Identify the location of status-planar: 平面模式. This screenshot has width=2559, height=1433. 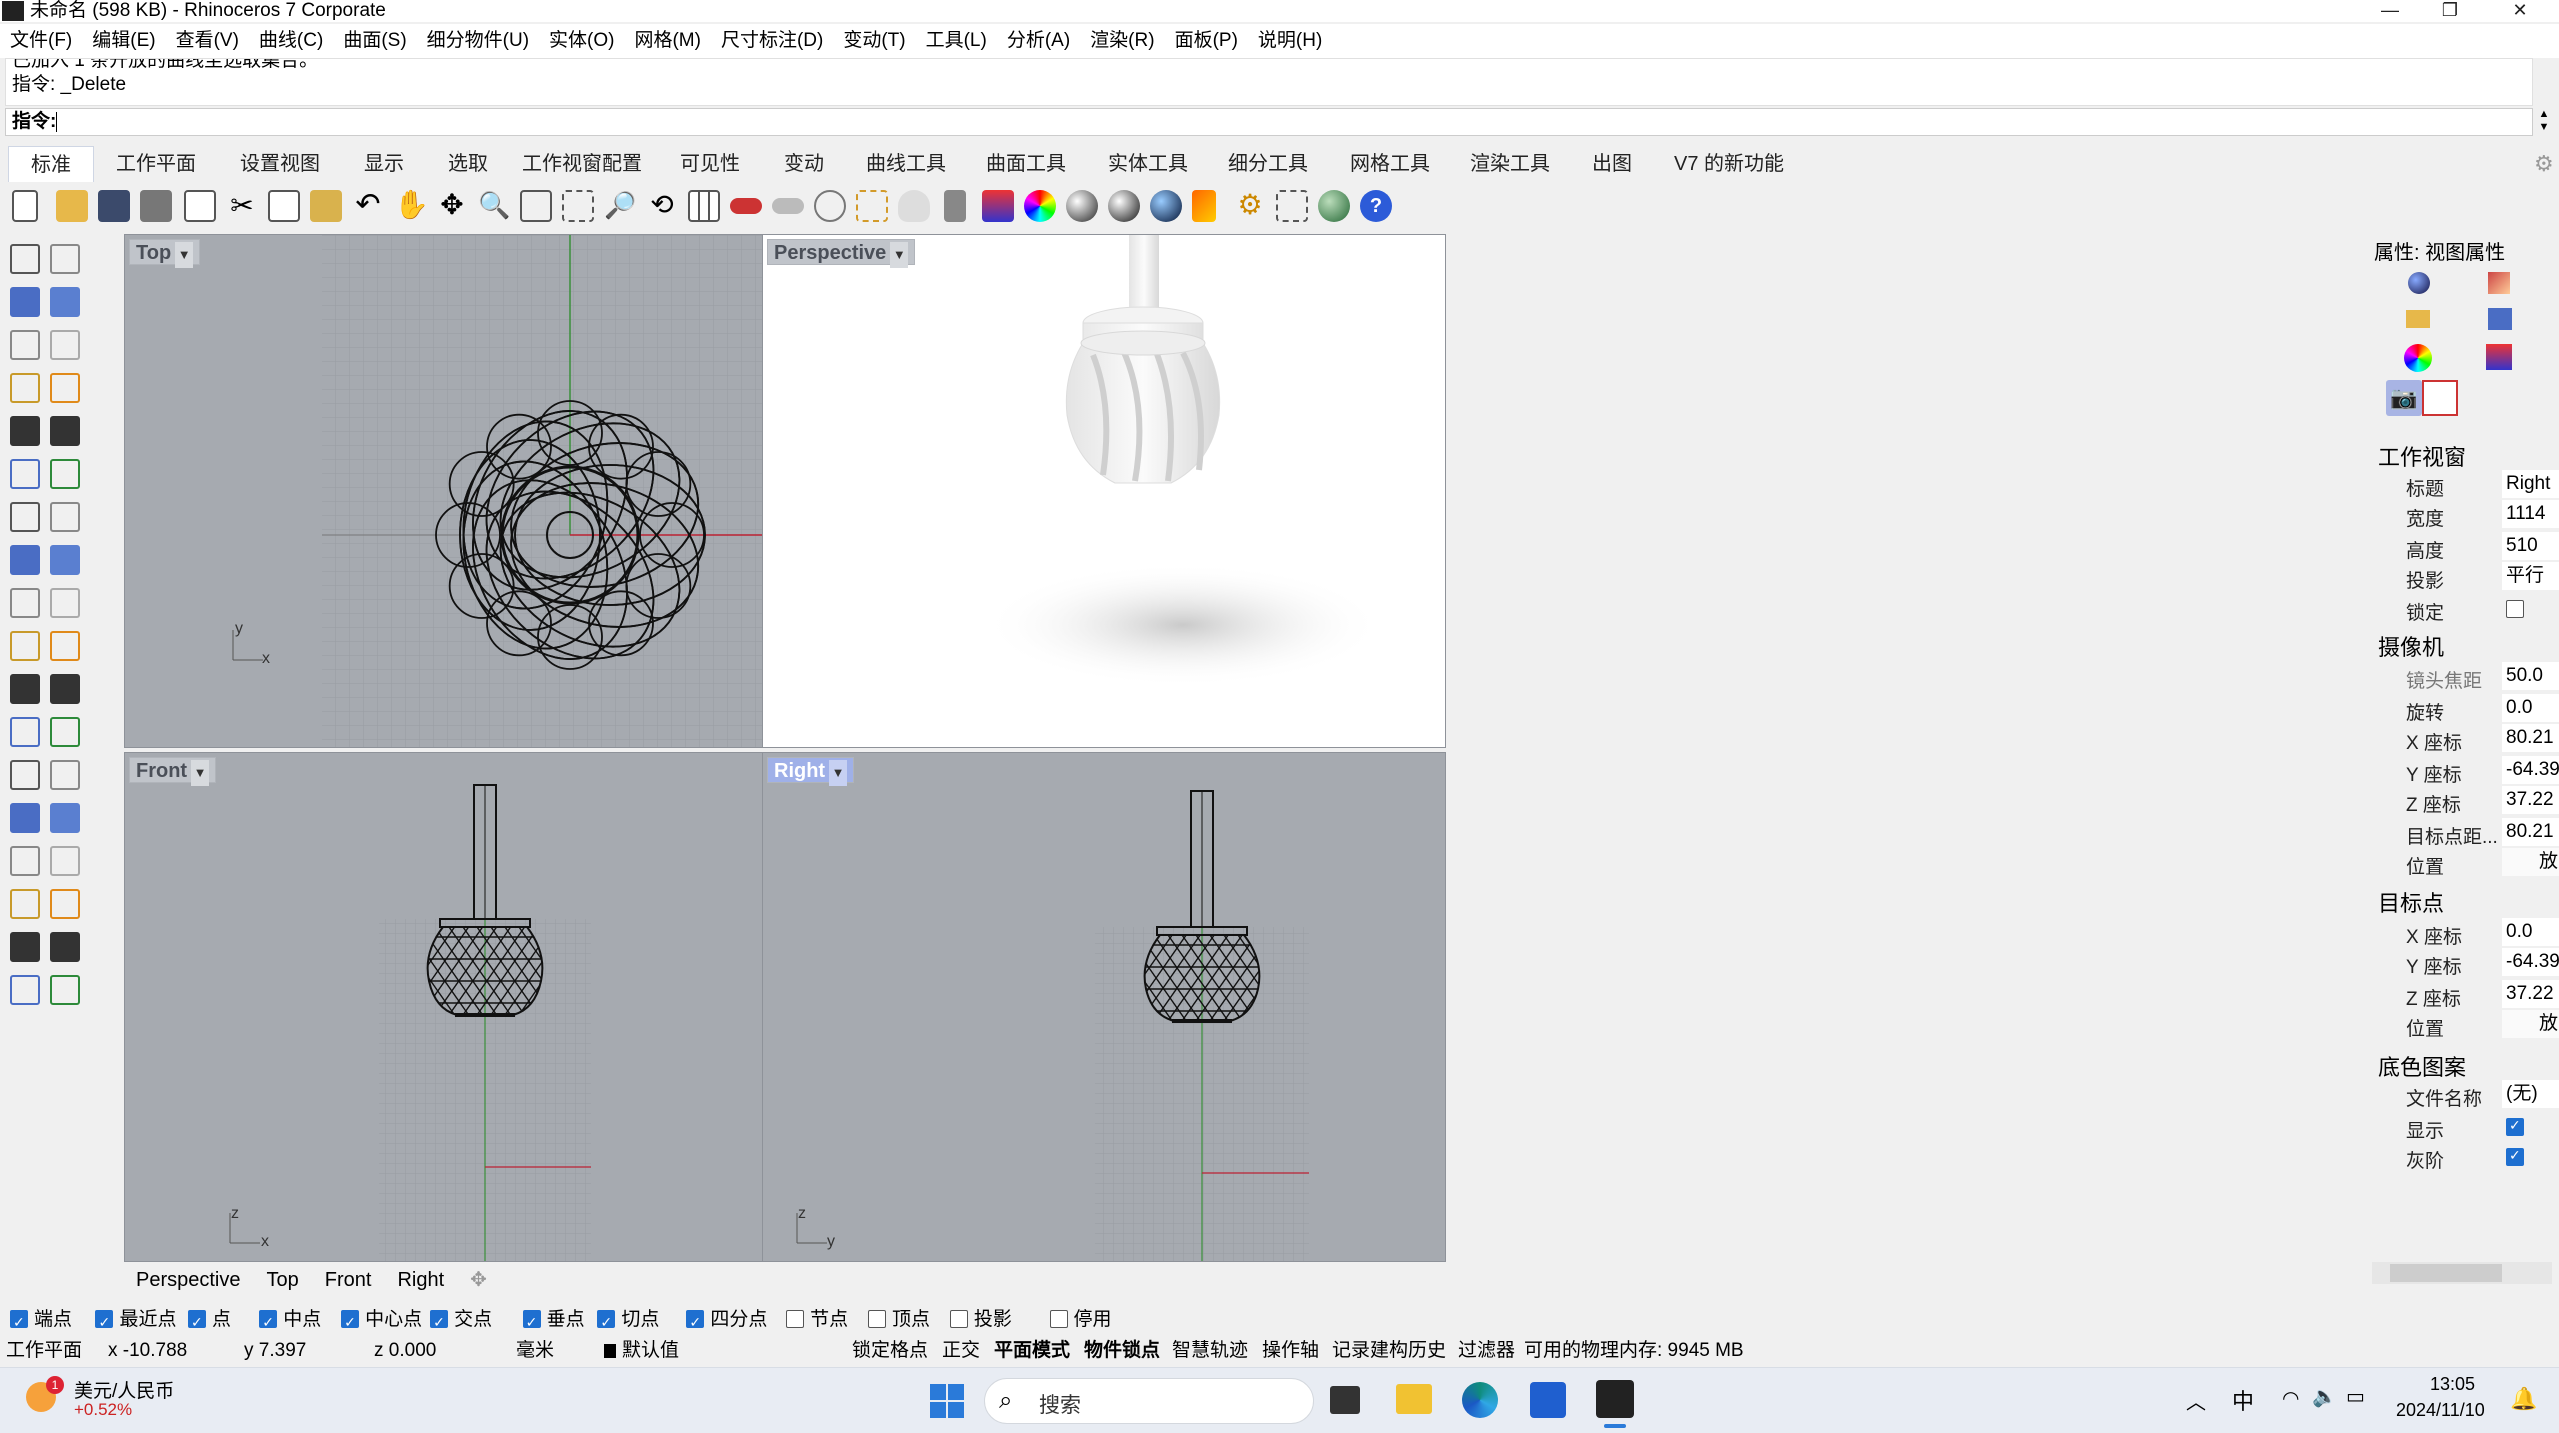
(1032, 1351).